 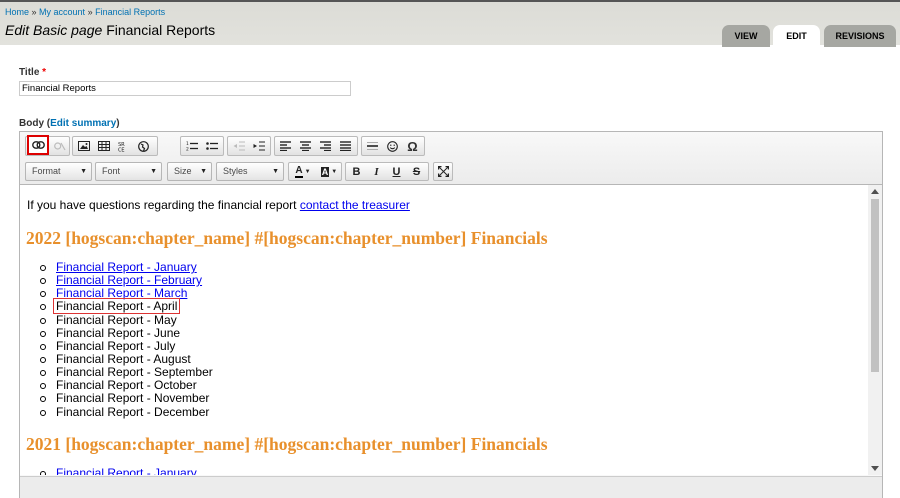 What do you see at coordinates (387, 171) in the screenshot?
I see `toolbar-group-text-style: B I U S` at bounding box center [387, 171].